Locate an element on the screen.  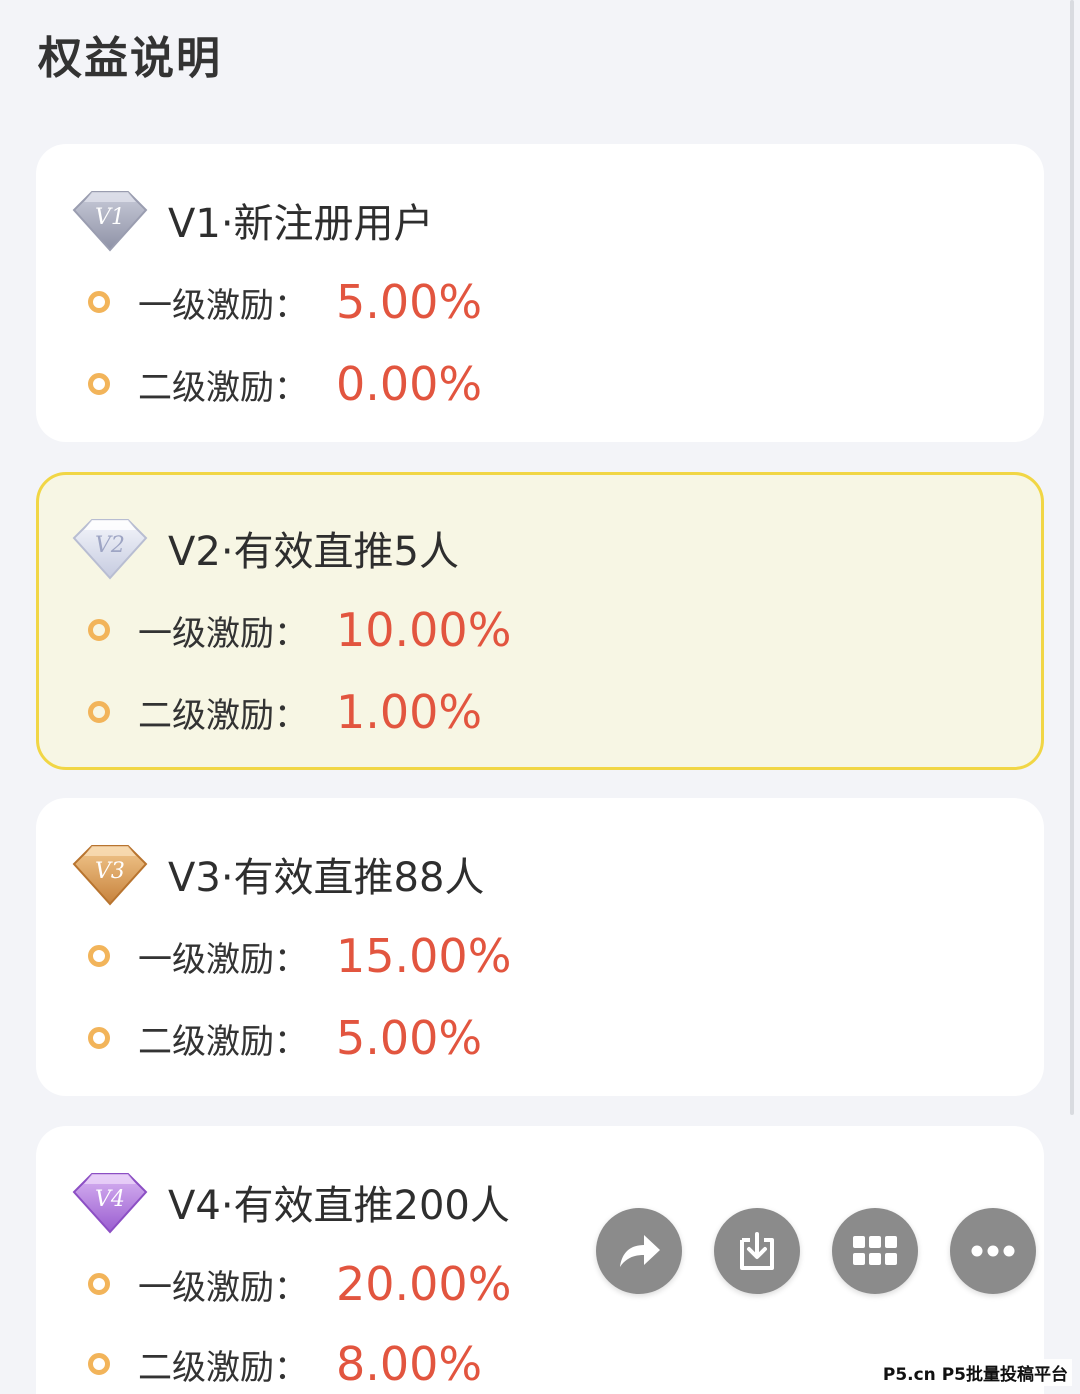
white-diamond-v2-icon: V2 is located at coordinates (110, 549).